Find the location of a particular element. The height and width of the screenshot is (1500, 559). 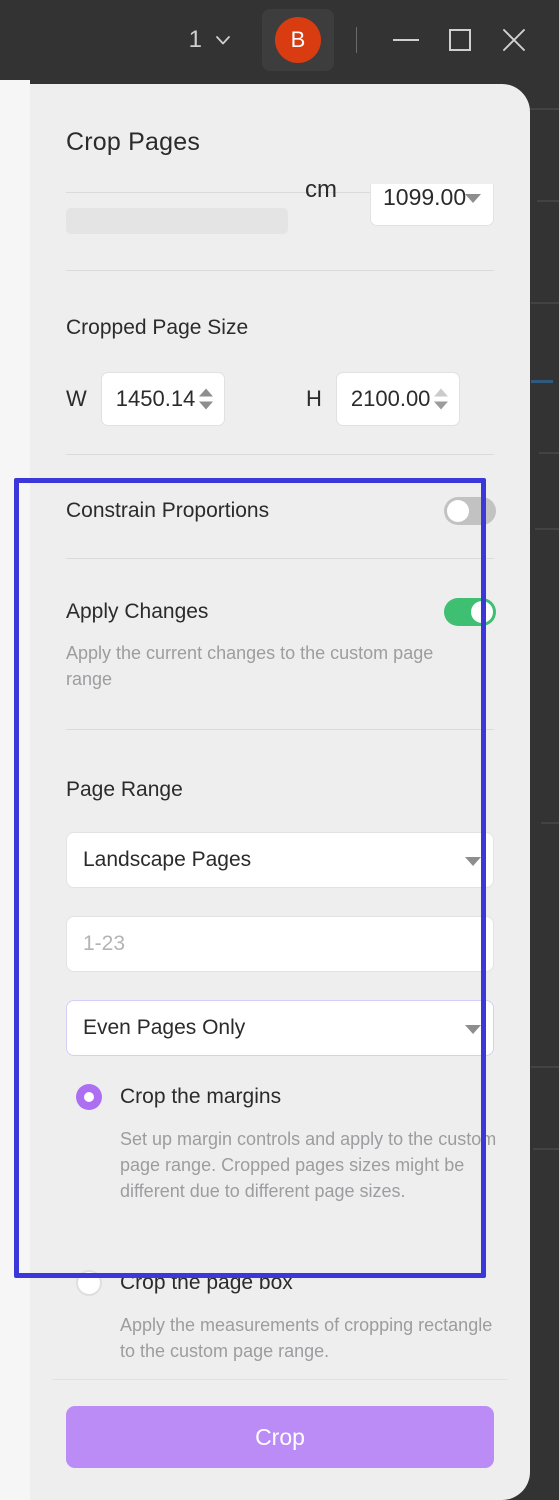

width-field-group: W 1450.14 is located at coordinates (145, 399).